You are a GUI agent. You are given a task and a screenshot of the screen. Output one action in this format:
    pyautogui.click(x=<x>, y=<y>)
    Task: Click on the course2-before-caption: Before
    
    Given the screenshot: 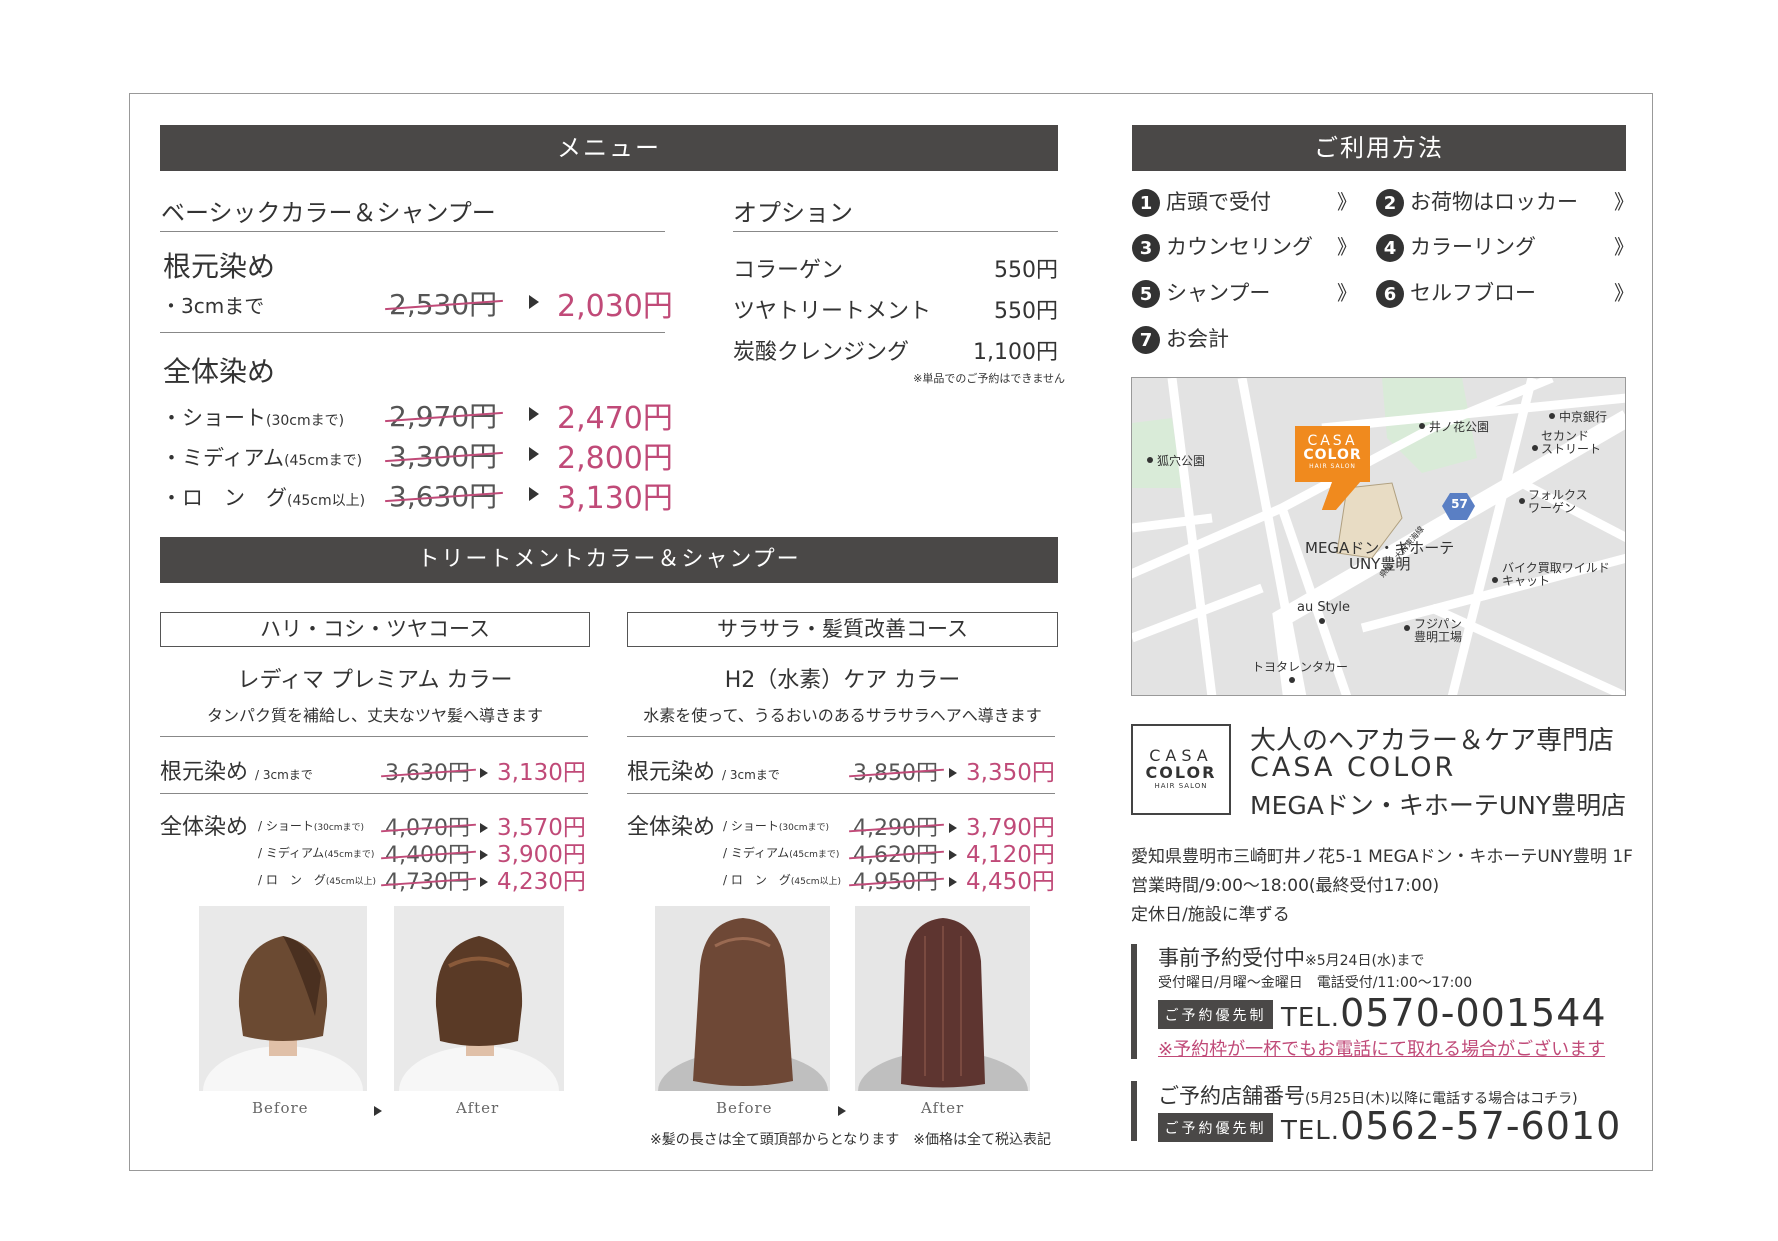 What is the action you would take?
    pyautogui.click(x=744, y=1108)
    